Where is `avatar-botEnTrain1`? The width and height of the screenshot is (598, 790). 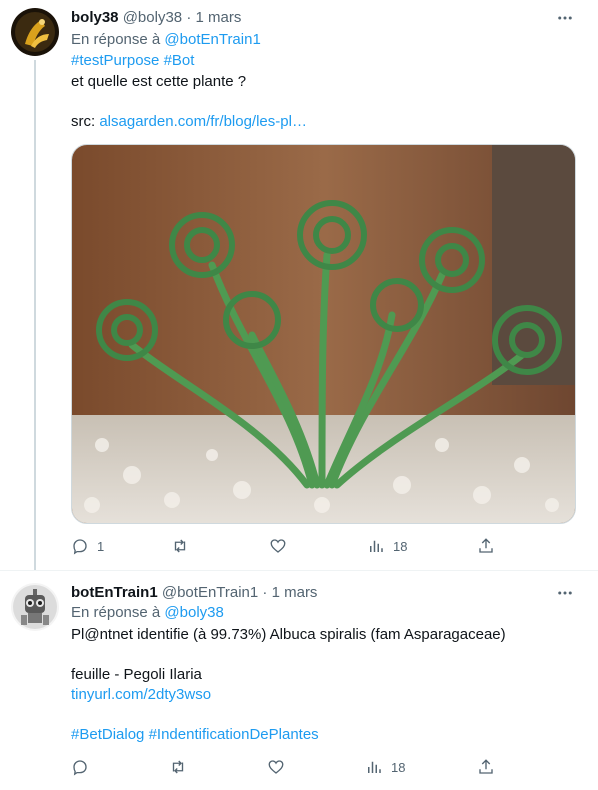
avatar-botEnTrain1 is located at coordinates (35, 607).